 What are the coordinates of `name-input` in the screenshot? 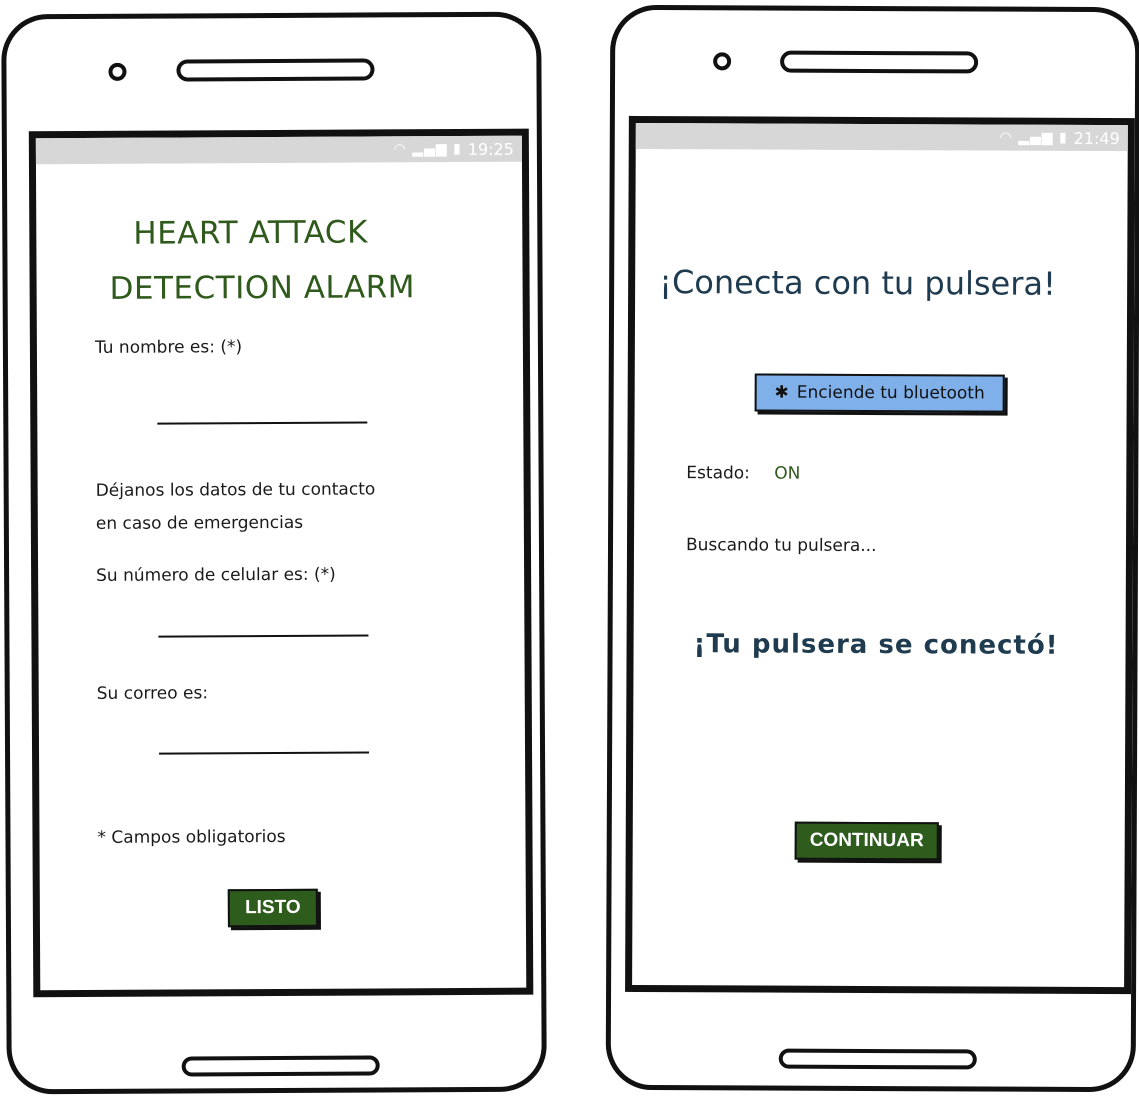 It's located at (262, 423).